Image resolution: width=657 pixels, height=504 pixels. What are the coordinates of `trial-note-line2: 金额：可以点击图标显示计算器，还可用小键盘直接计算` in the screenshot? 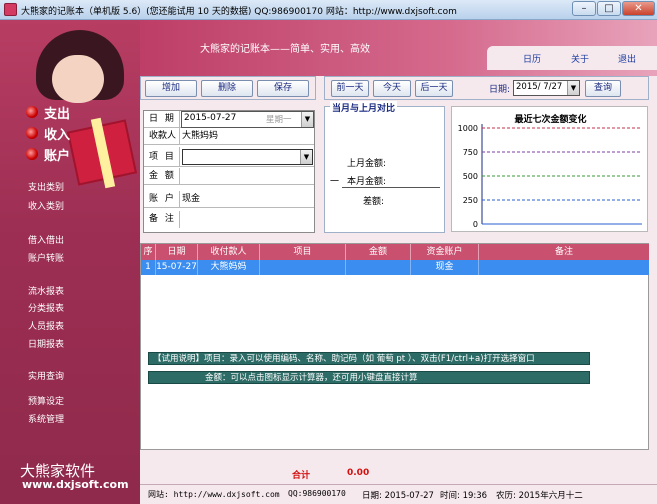 It's located at (369, 377).